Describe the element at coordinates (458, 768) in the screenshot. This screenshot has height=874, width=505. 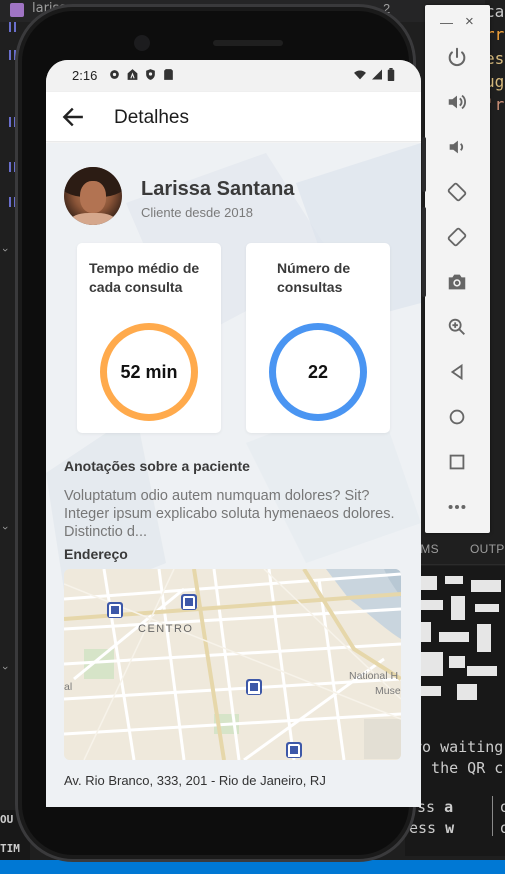
I see `terminal-line: n the QR c` at that location.